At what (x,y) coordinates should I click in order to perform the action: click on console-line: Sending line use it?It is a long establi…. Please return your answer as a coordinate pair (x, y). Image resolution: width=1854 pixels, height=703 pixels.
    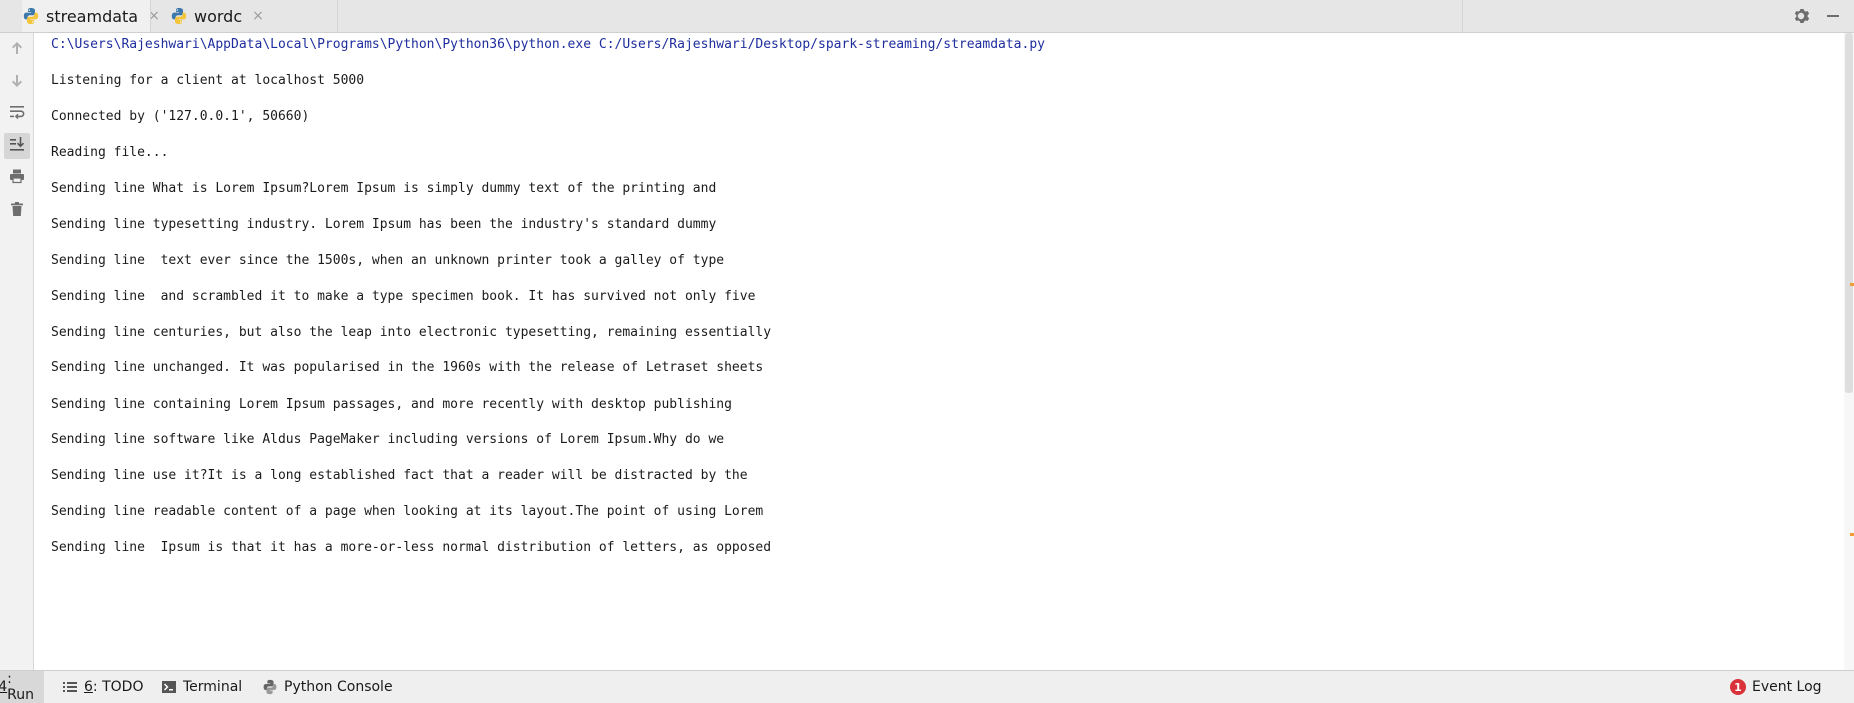
    Looking at the image, I should click on (399, 475).